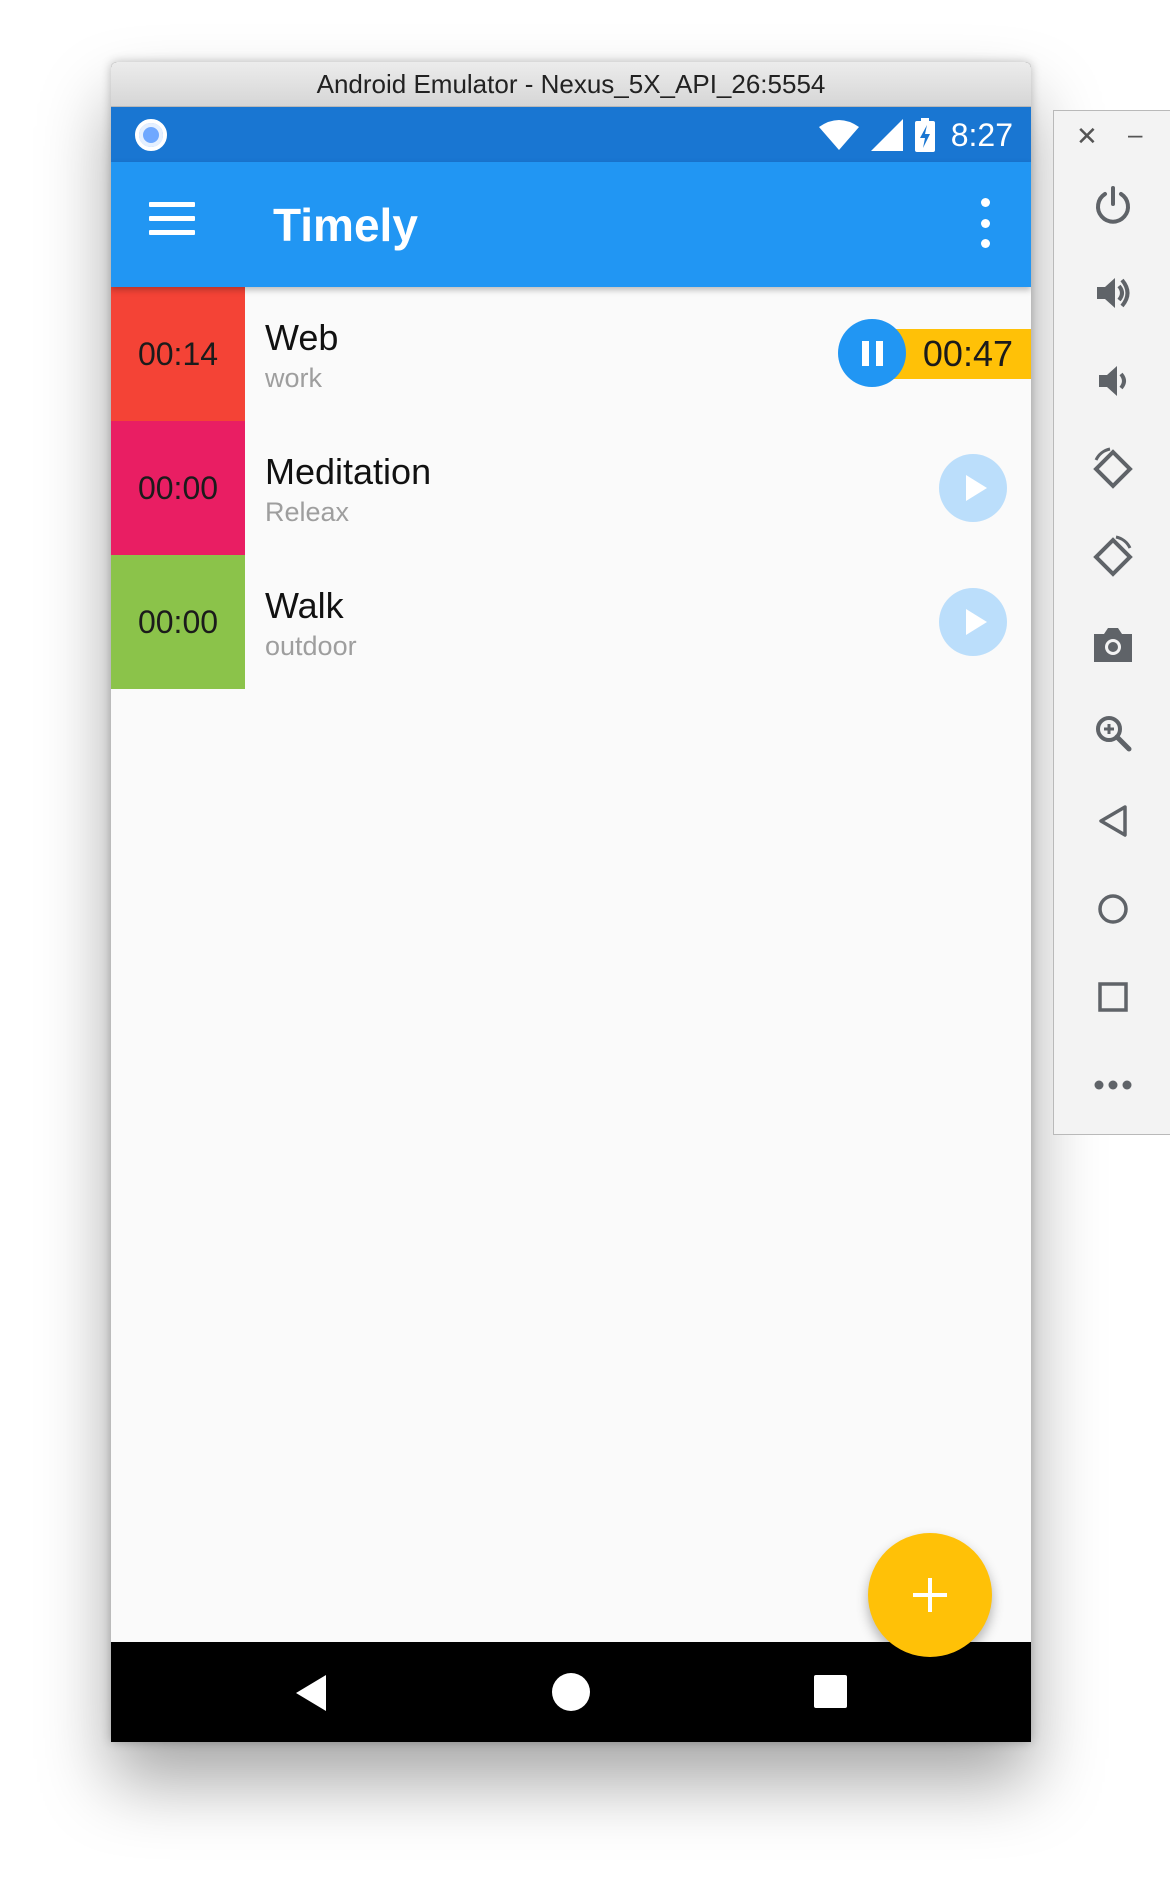 The width and height of the screenshot is (1170, 1900). I want to click on task-name: Meditation, so click(348, 471).